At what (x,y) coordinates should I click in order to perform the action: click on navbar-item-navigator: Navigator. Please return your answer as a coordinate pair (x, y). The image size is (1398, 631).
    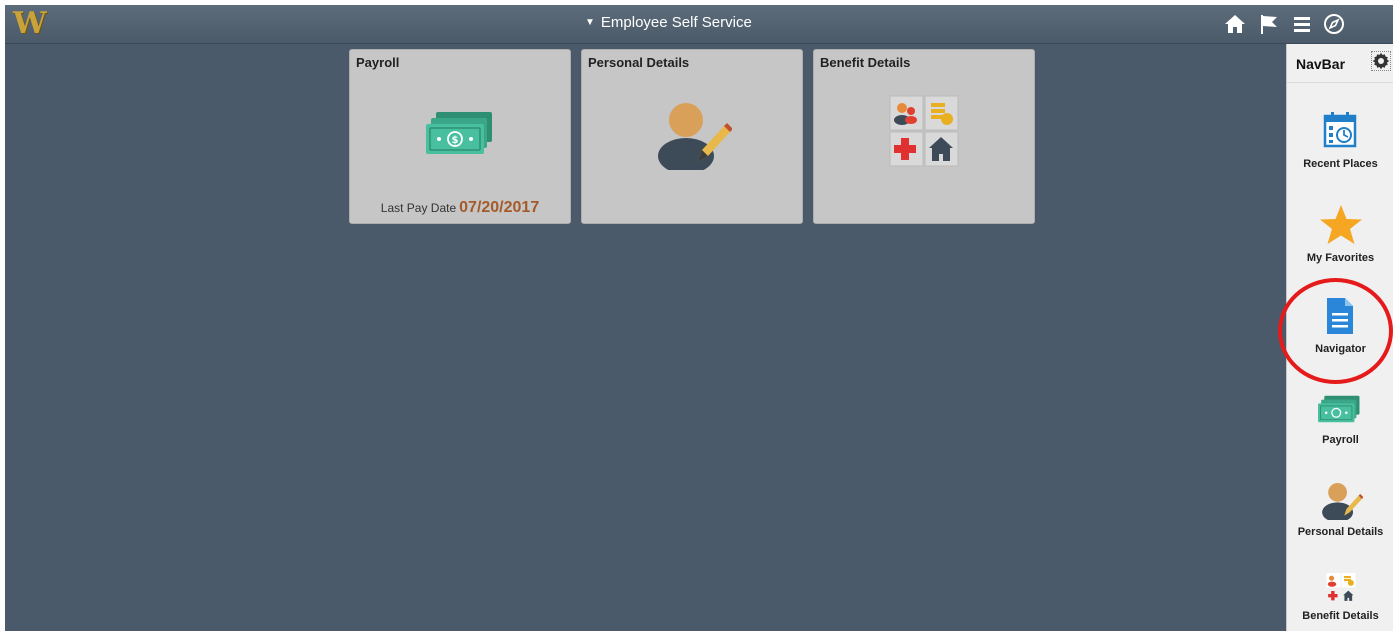
    Looking at the image, I should click on (1340, 329).